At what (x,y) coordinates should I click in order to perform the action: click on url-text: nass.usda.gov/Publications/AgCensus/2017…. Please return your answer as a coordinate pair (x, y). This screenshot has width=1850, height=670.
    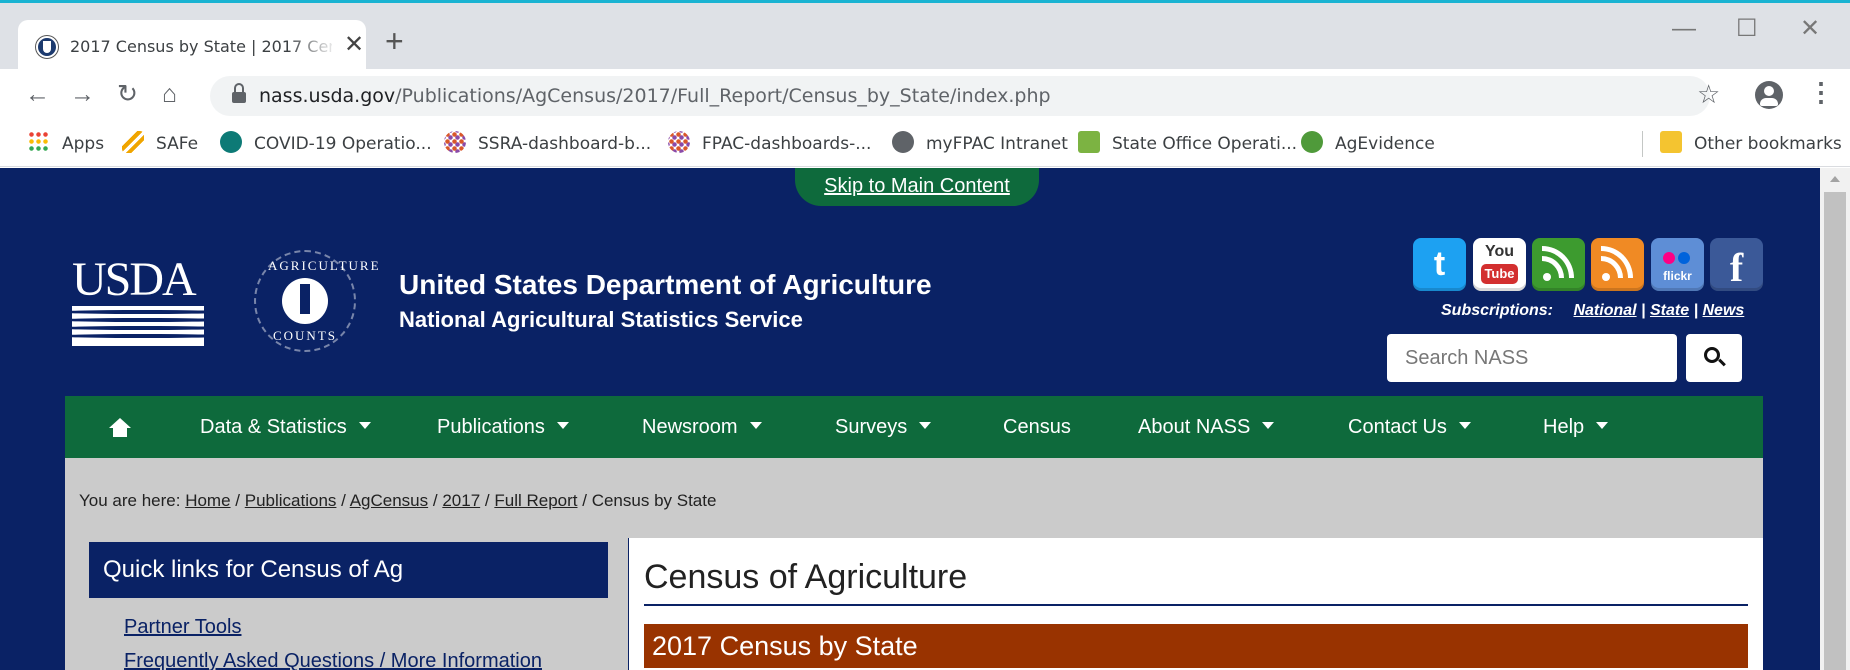
    Looking at the image, I should click on (655, 96).